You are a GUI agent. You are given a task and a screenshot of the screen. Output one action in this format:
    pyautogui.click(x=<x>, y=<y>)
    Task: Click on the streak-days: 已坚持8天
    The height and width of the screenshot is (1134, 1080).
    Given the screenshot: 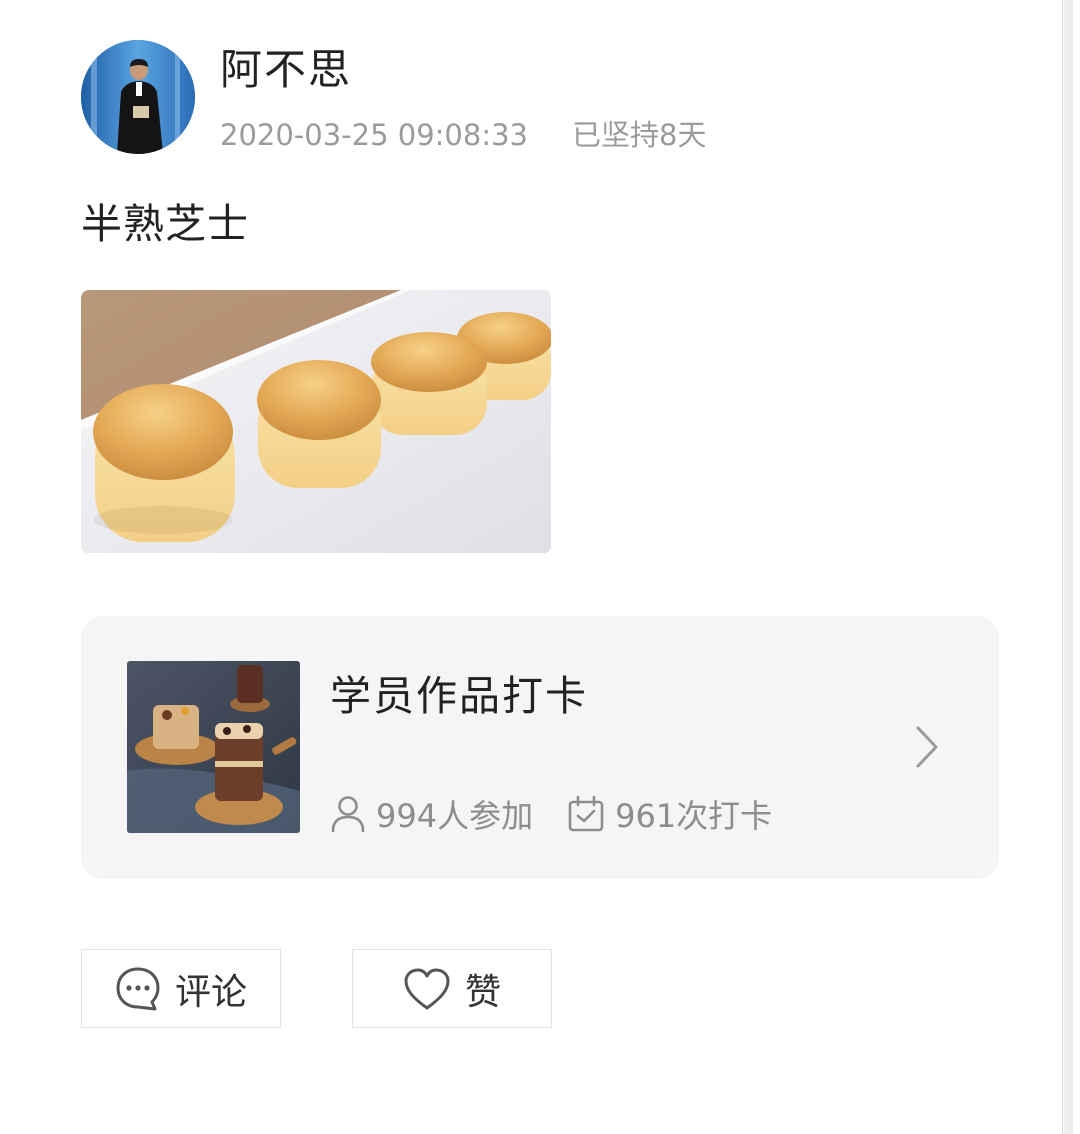 What is the action you would take?
    pyautogui.click(x=639, y=135)
    